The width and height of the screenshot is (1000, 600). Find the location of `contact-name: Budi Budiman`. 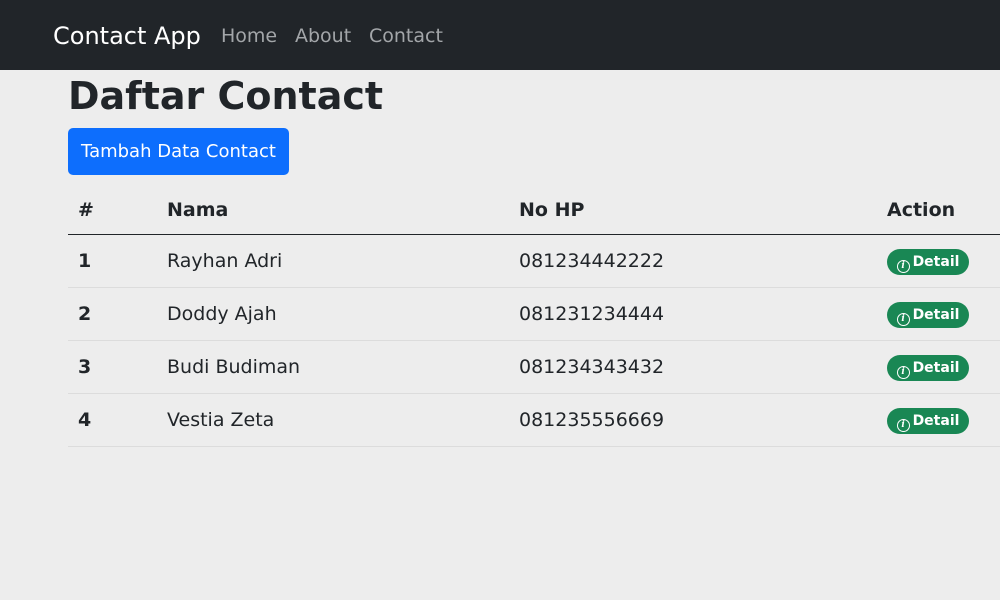

contact-name: Budi Budiman is located at coordinates (333, 367).